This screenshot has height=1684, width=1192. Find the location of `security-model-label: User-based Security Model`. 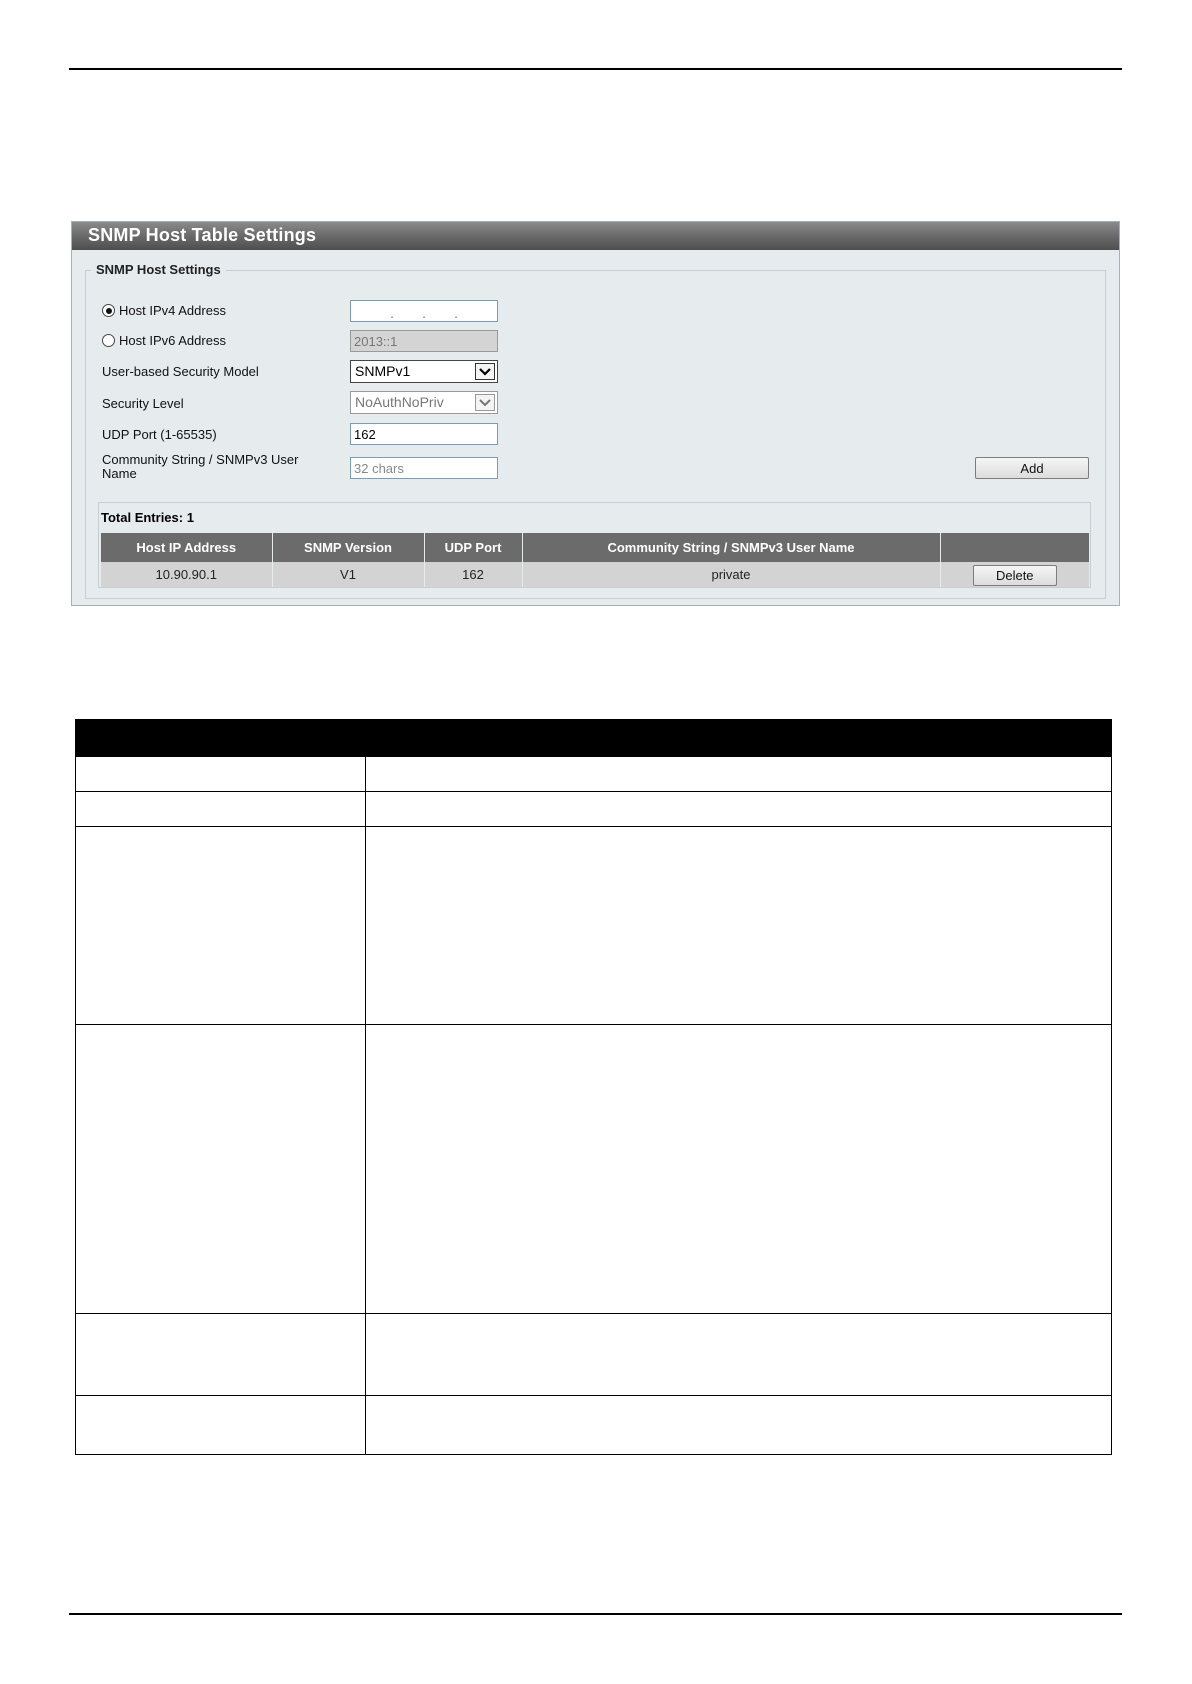

security-model-label: User-based Security Model is located at coordinates (180, 371).